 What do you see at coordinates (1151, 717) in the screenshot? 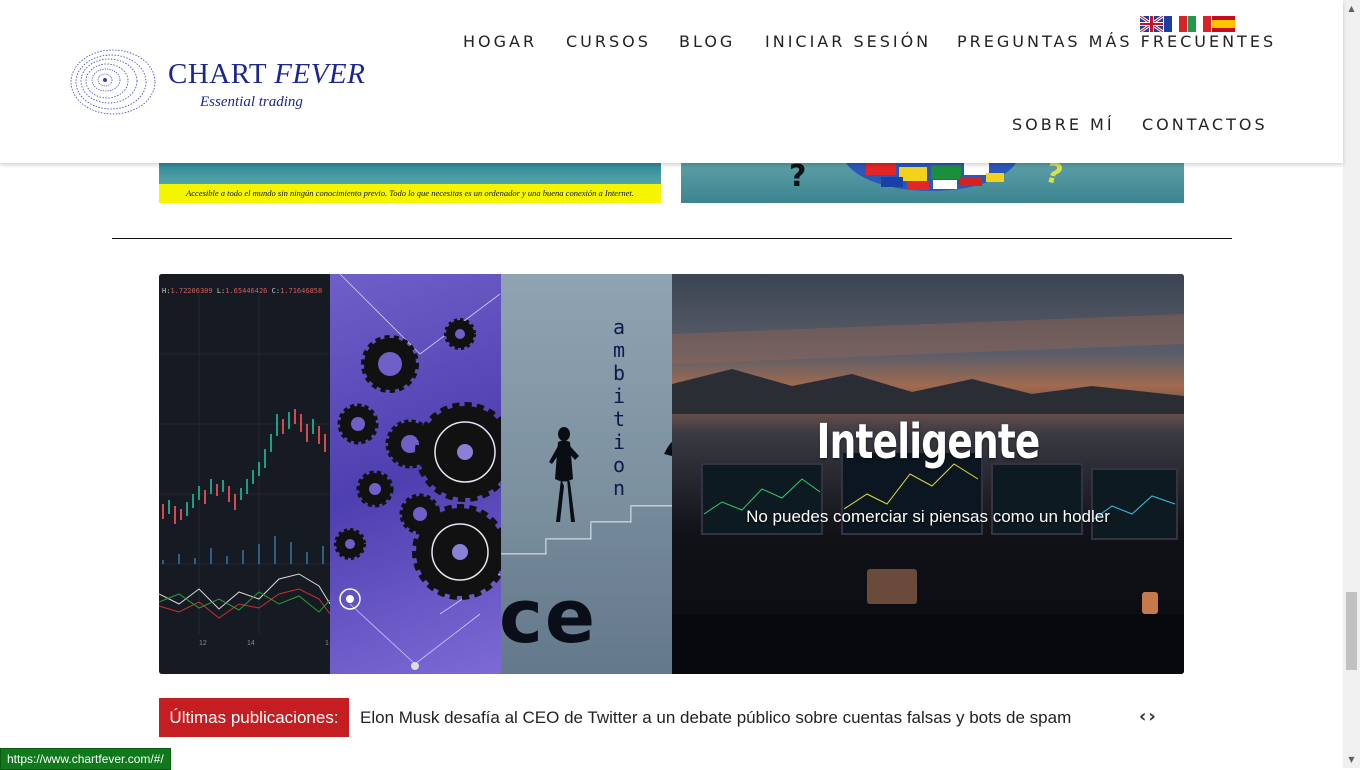
I see `chevron-right-icon: ›` at bounding box center [1151, 717].